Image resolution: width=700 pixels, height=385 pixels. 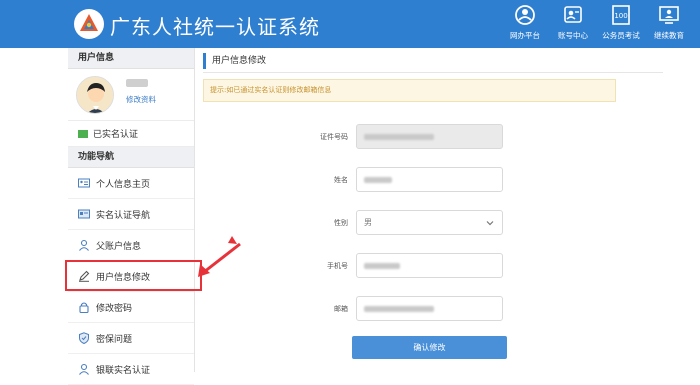 What do you see at coordinates (114, 339) in the screenshot?
I see `sidebar-item-label: 密保问题` at bounding box center [114, 339].